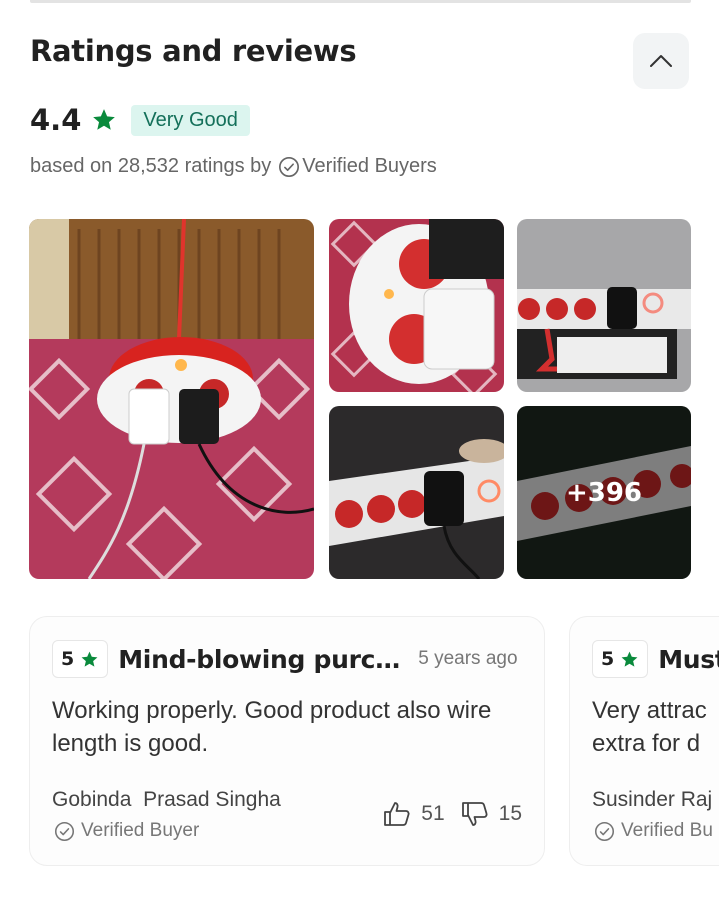 The width and height of the screenshot is (719, 897). What do you see at coordinates (151, 166) in the screenshot?
I see `ratings-count-prefix: based on 28,532 ratings by` at bounding box center [151, 166].